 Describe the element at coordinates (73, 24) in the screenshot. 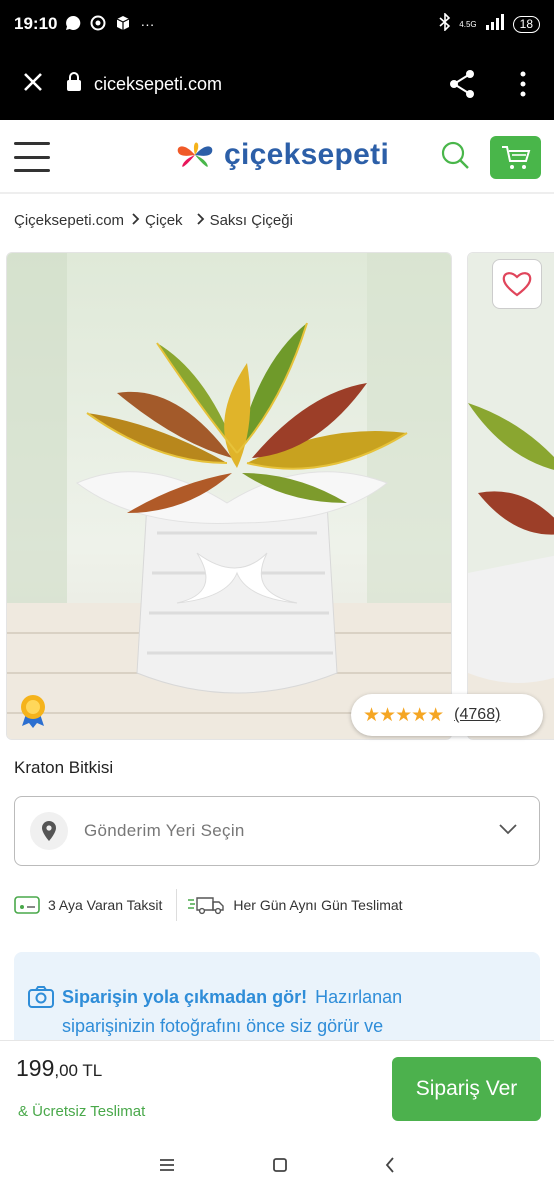

I see `chat-notification-icon` at that location.